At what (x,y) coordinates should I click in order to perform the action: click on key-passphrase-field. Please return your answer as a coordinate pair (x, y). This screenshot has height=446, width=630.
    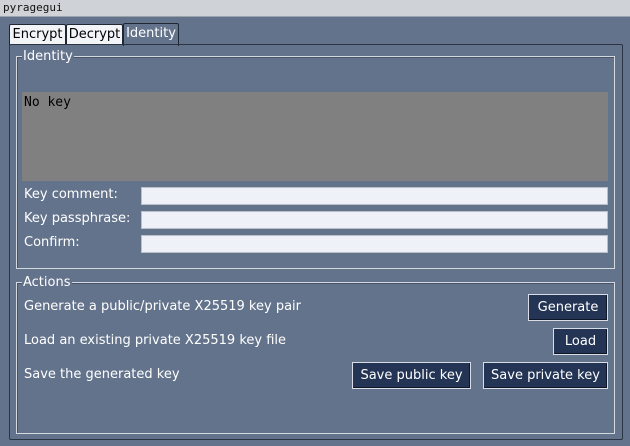
    Looking at the image, I should click on (374, 220).